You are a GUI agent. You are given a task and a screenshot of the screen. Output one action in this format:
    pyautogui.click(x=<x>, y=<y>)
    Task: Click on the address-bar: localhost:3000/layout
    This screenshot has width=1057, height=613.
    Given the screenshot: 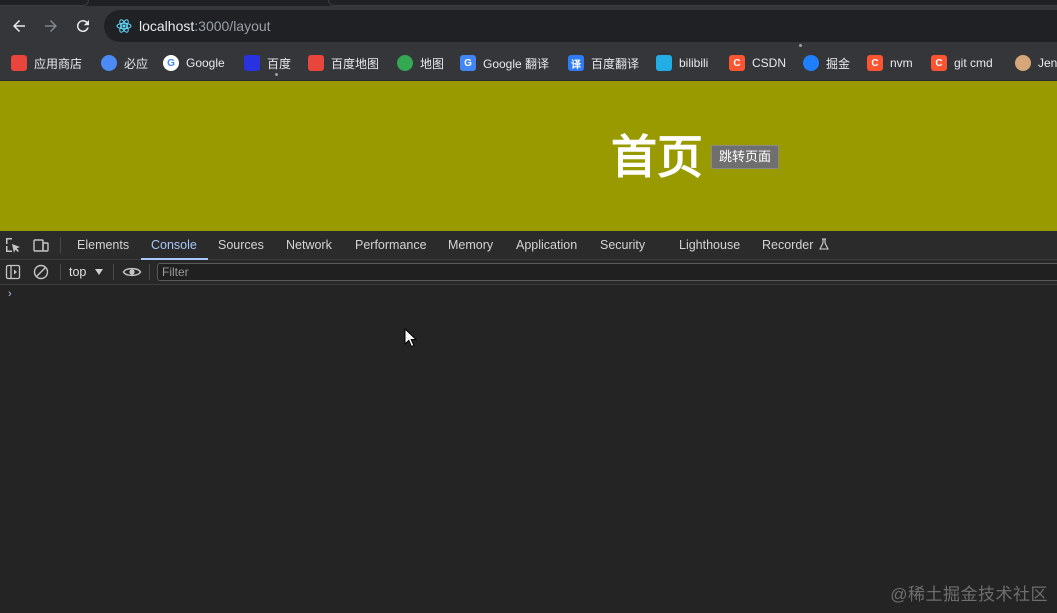 What is the action you would take?
    pyautogui.click(x=580, y=26)
    